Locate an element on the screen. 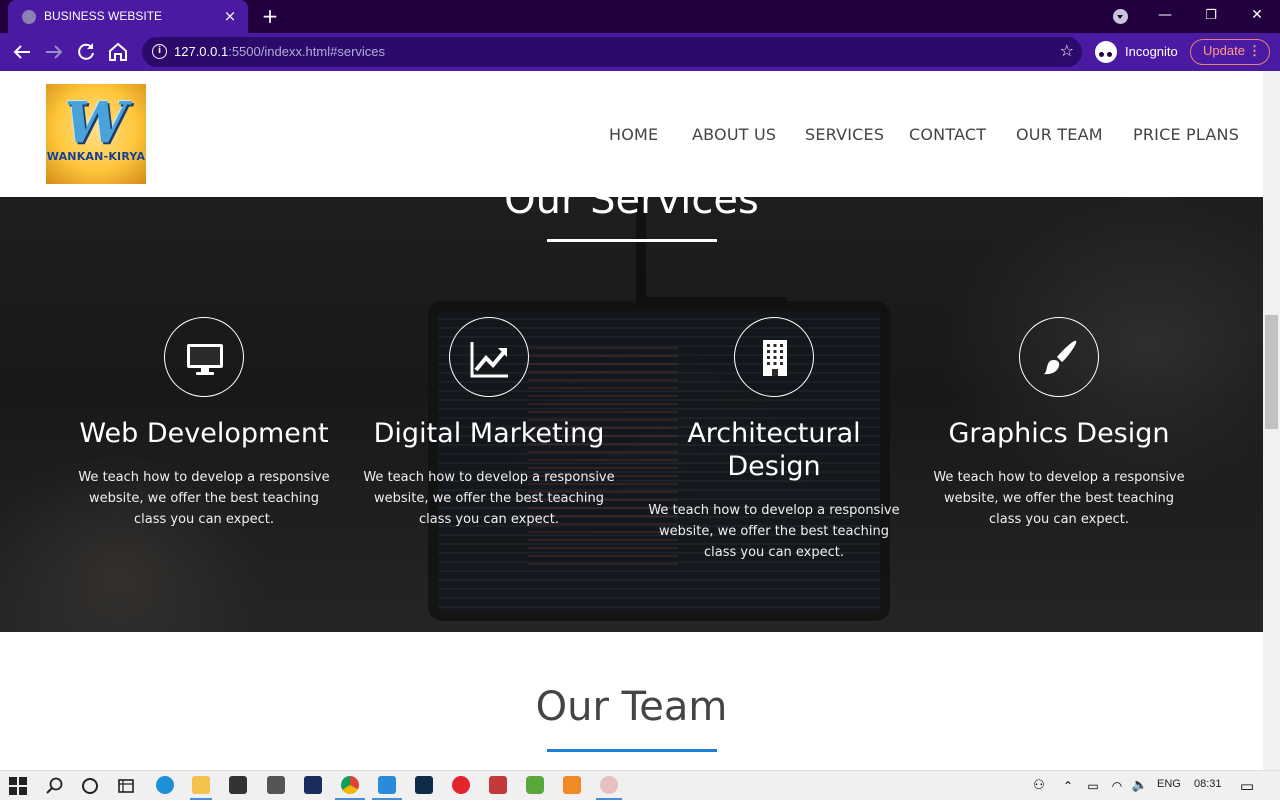 This screenshot has width=1280, height=802. minimize-button: — is located at coordinates (1165, 16).